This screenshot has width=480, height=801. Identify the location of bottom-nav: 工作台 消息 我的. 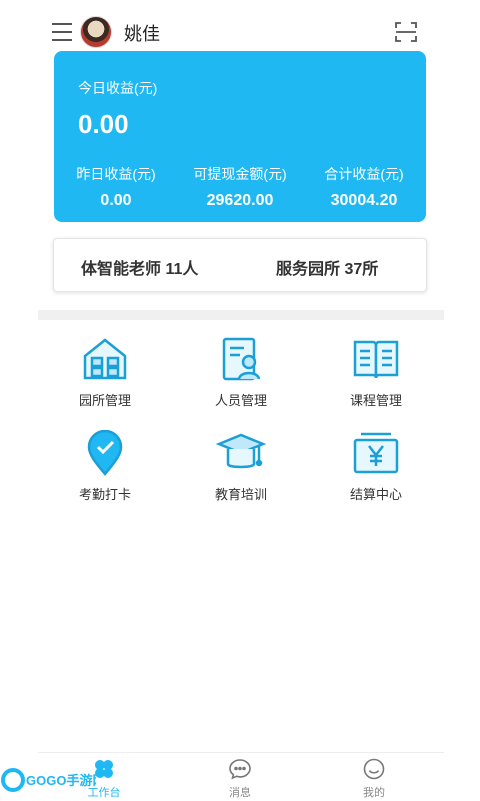
(241, 776).